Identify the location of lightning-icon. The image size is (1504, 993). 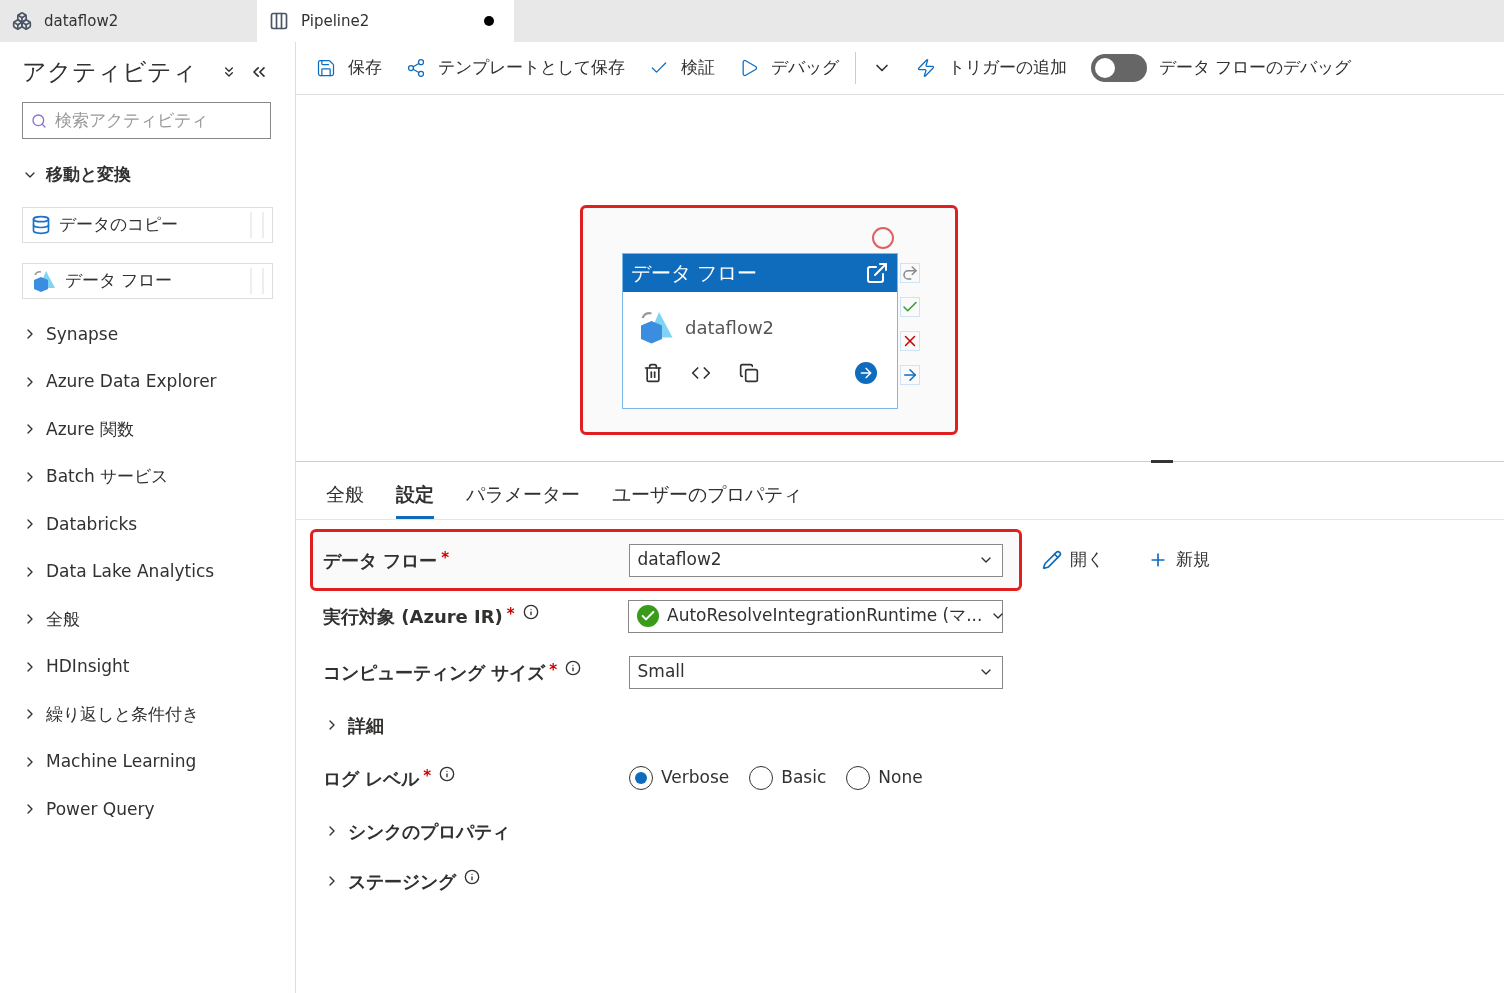
(926, 68).